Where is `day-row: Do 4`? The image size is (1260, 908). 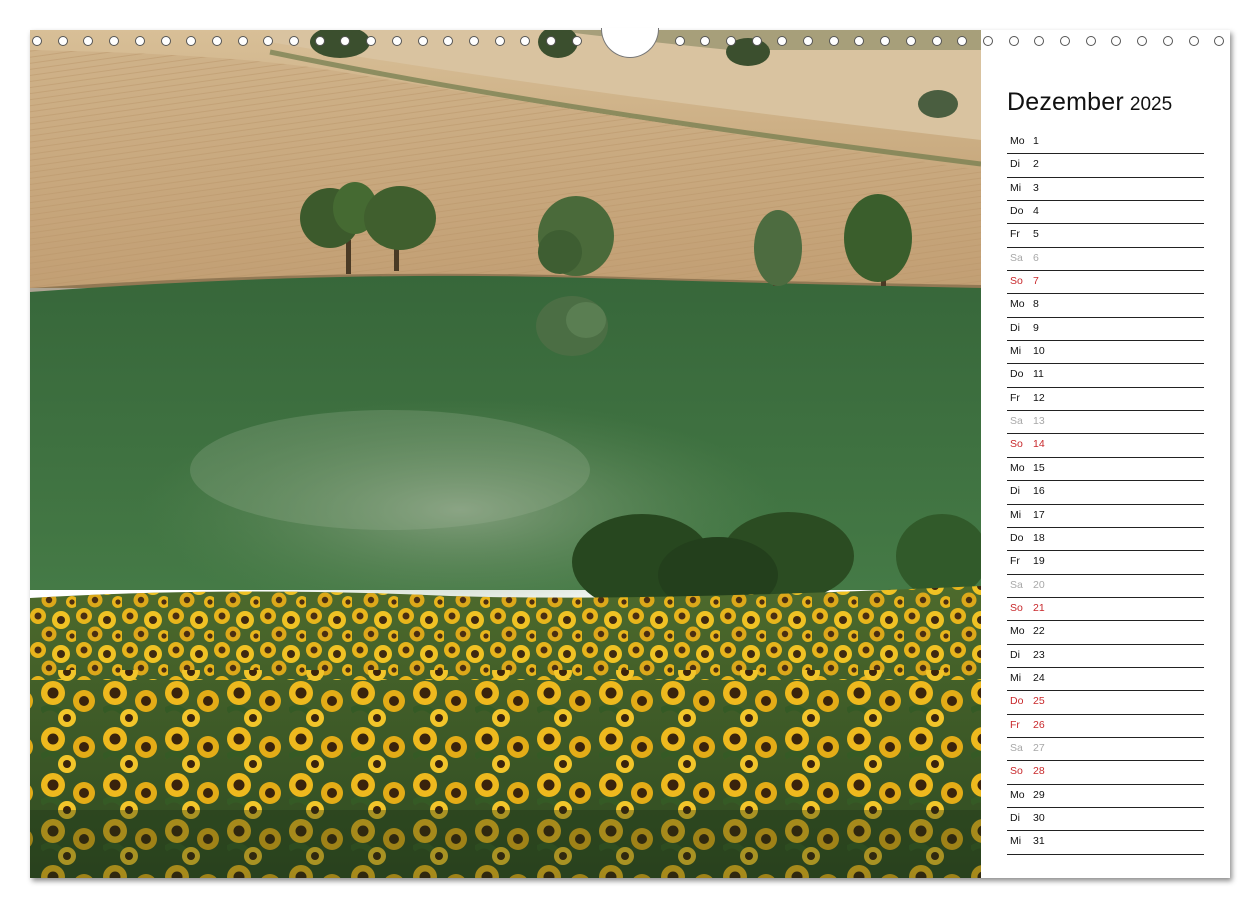 day-row: Do 4 is located at coordinates (1105, 213).